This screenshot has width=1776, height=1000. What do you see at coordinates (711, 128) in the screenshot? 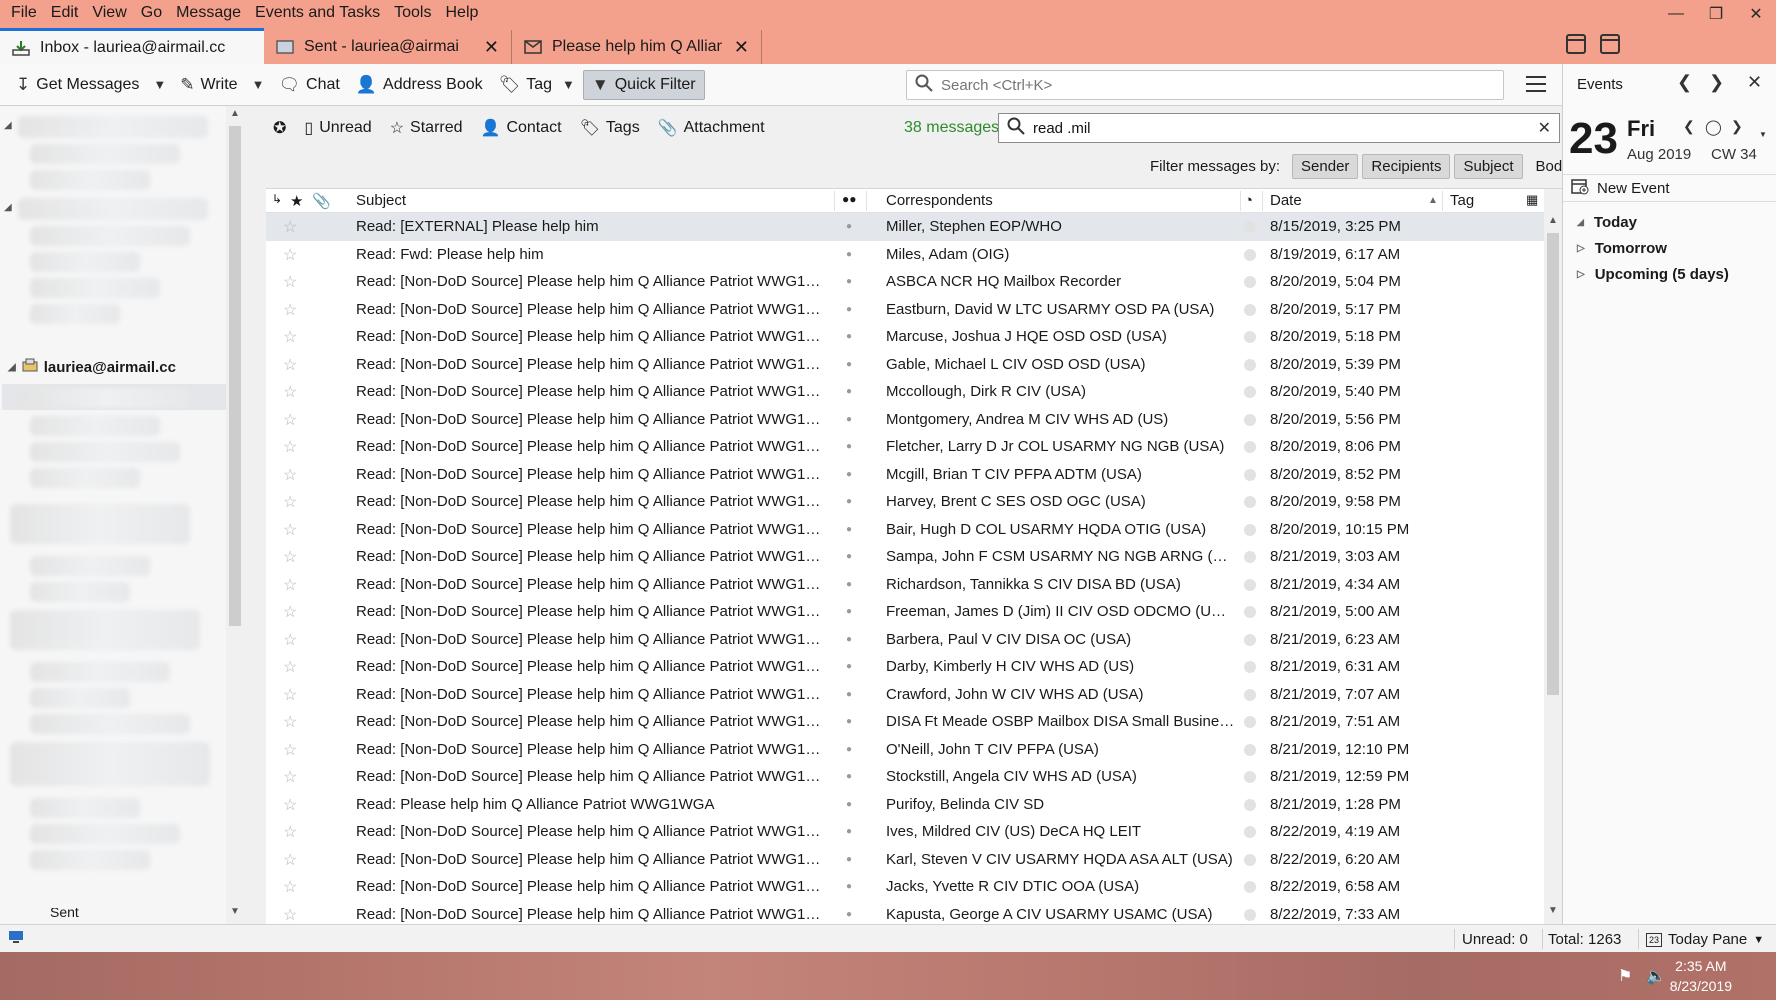
I see `filter-attachment-button: 📎 Attachment` at bounding box center [711, 128].